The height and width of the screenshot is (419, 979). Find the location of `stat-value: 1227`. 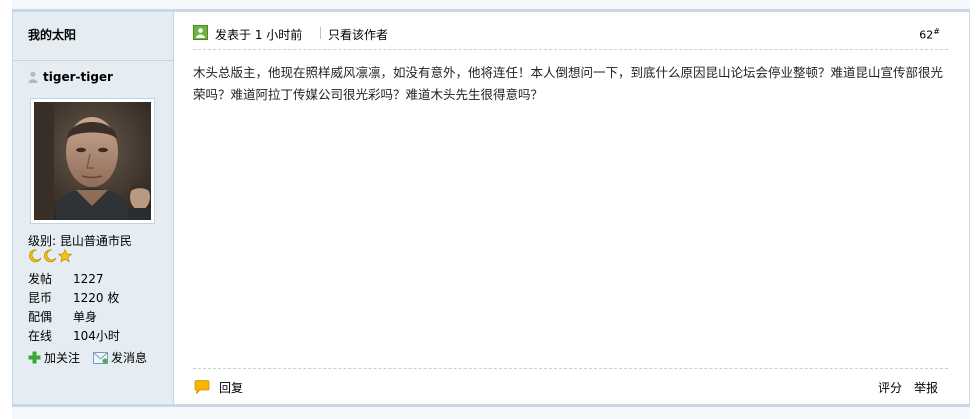

stat-value: 1227 is located at coordinates (88, 279).